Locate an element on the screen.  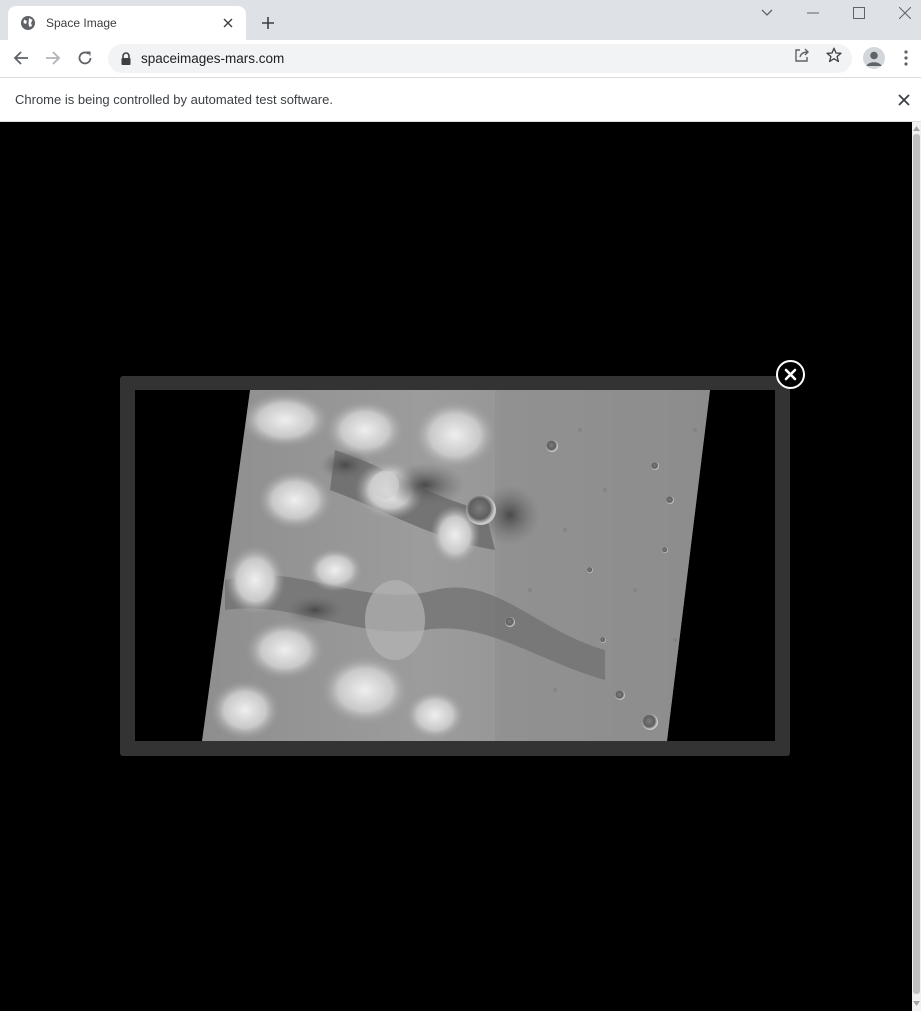
minimize-icon is located at coordinates (813, 13).